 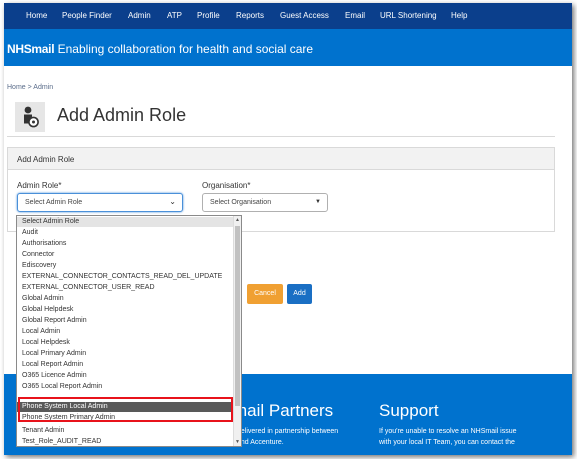 What do you see at coordinates (31, 49) in the screenshot?
I see `brand-logo-text: NHSmail` at bounding box center [31, 49].